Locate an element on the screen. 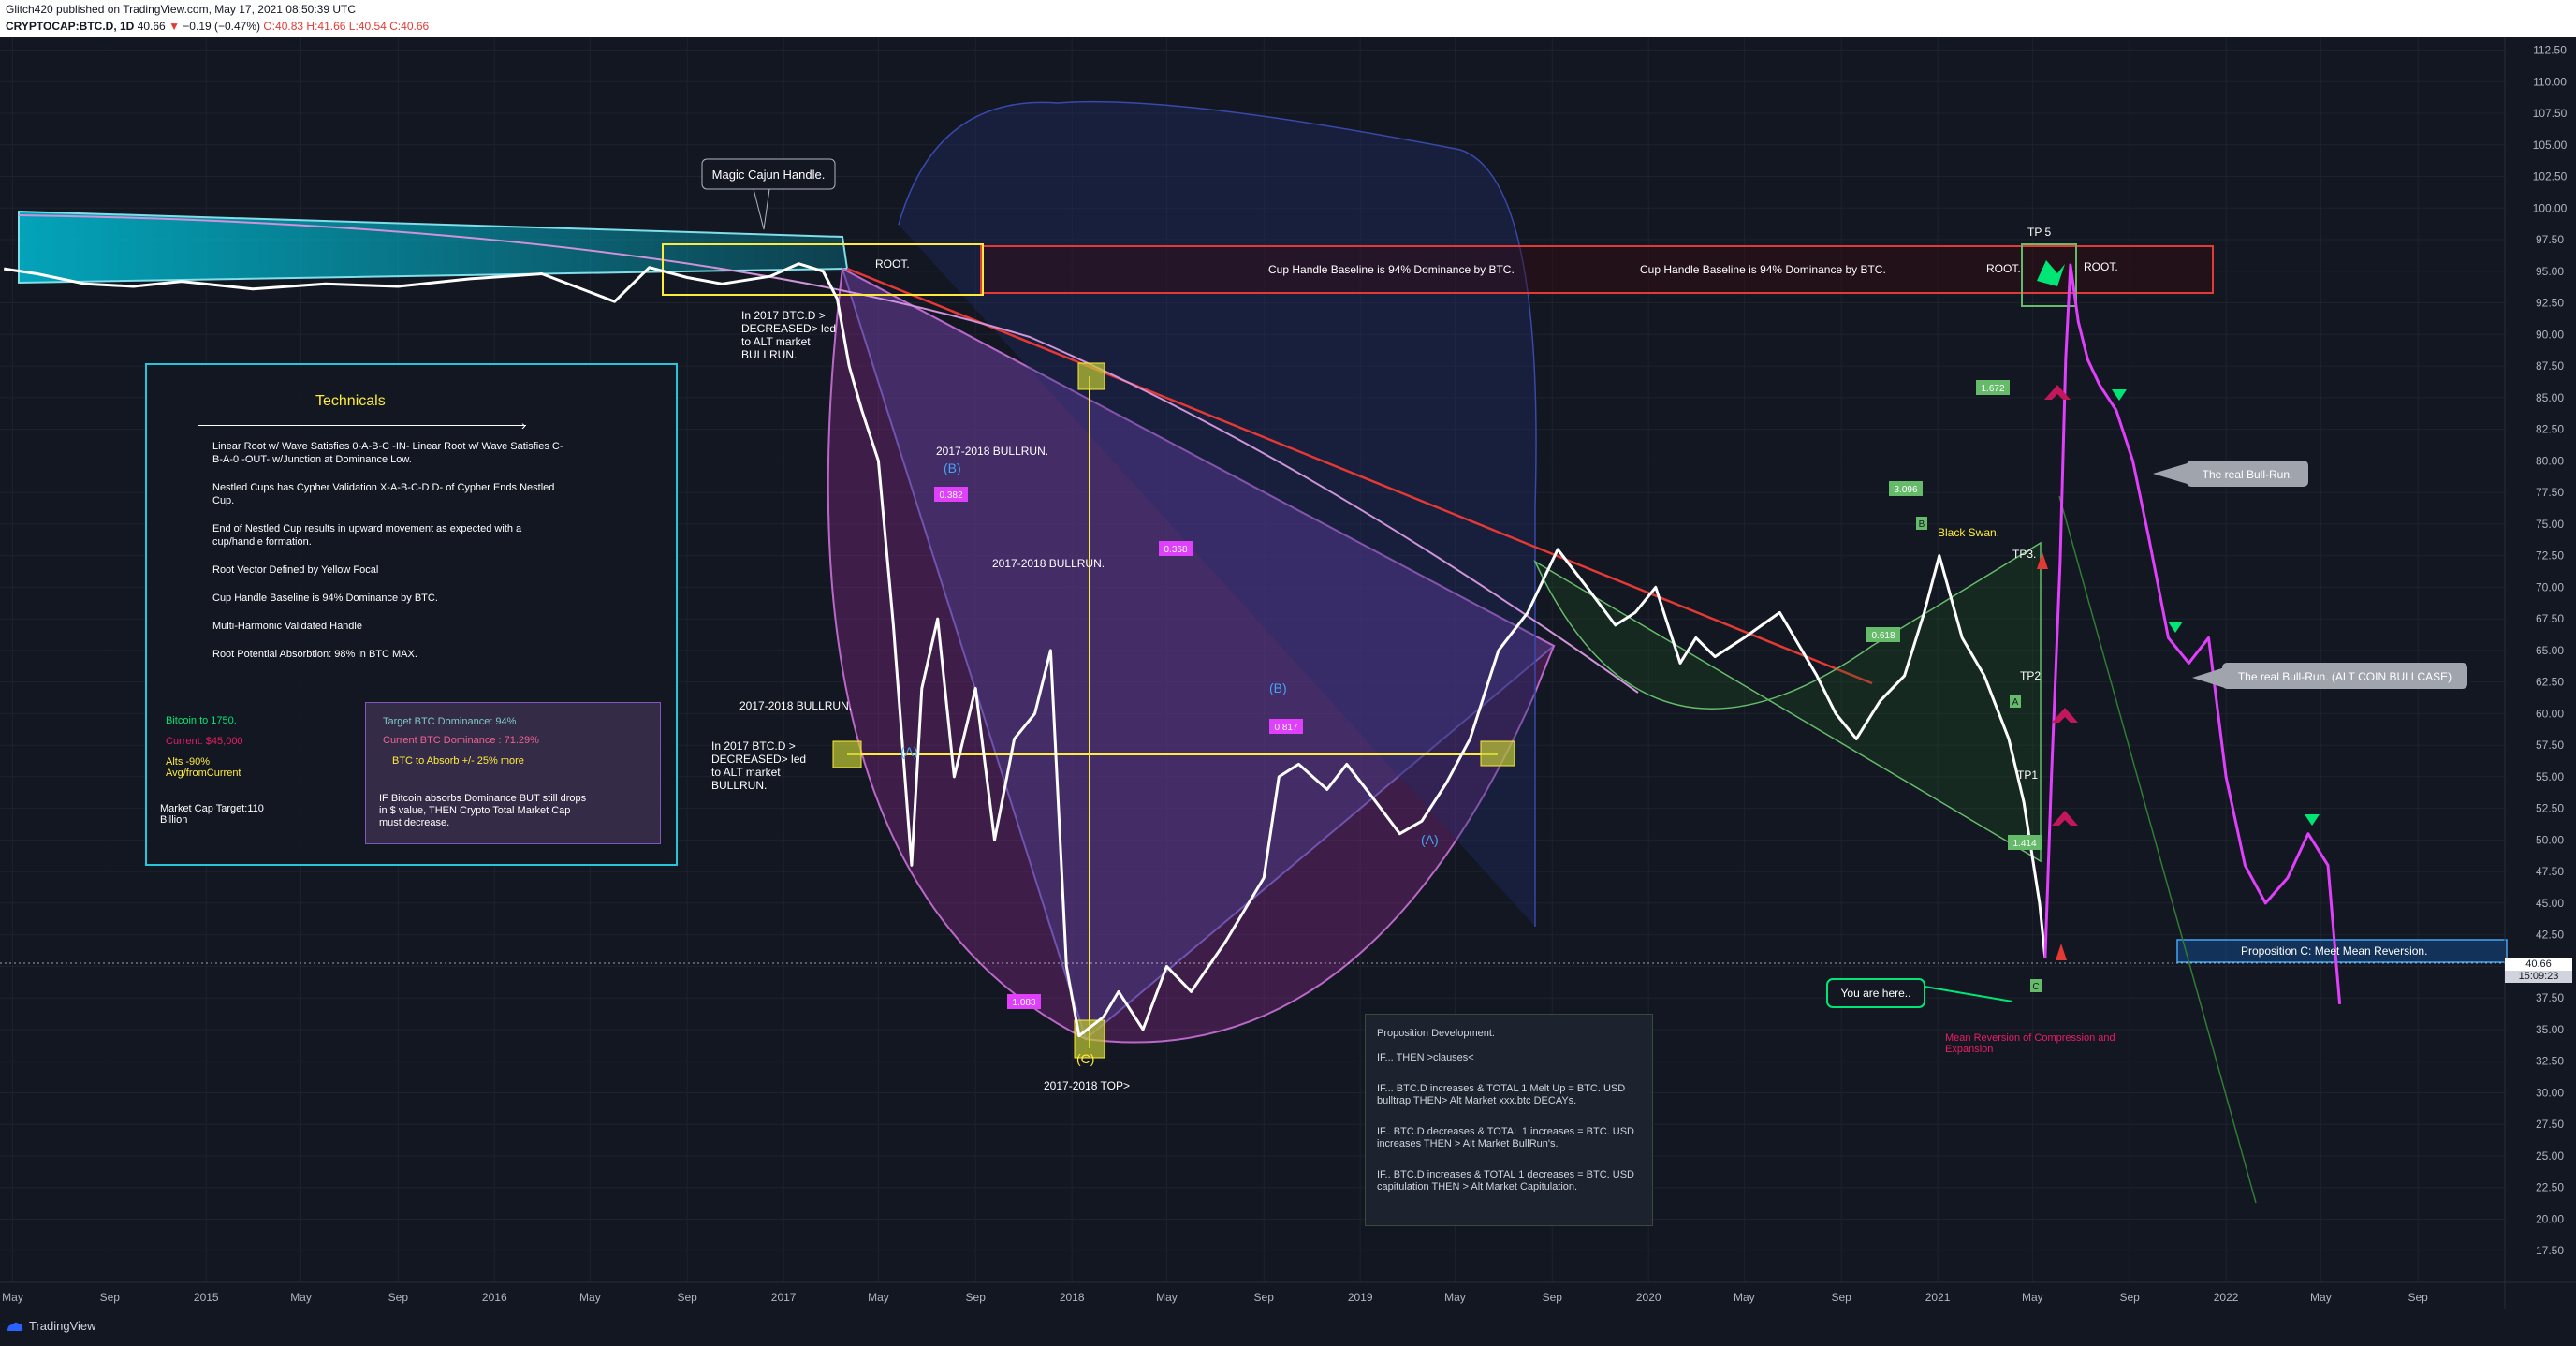  yellow-focal-right is located at coordinates (1497, 753).